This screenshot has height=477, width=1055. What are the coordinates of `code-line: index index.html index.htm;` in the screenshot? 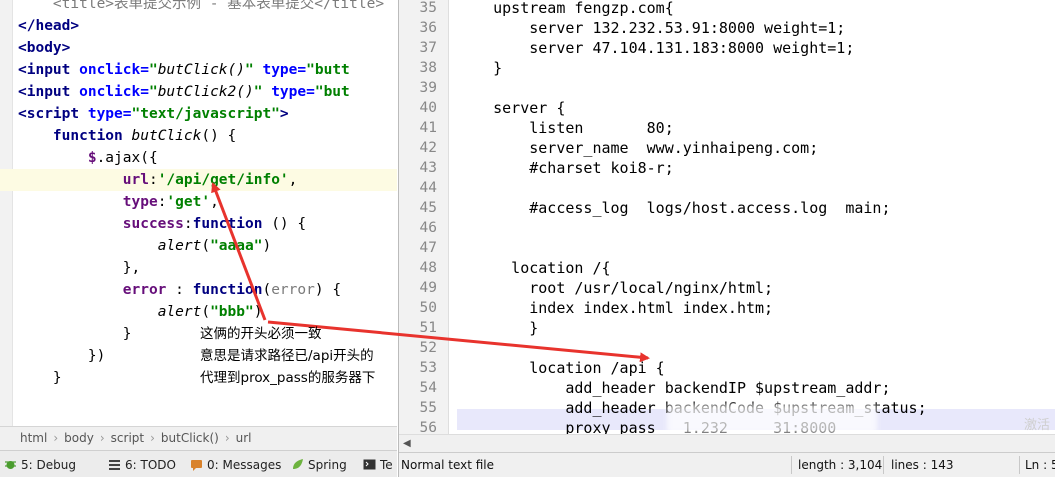 It's located at (615, 308).